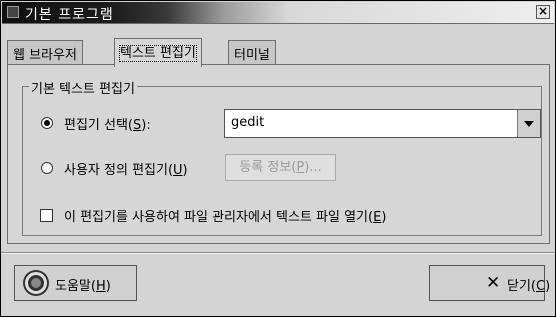  I want to click on tab-web-browser: 웹 브라우저, so click(45, 52).